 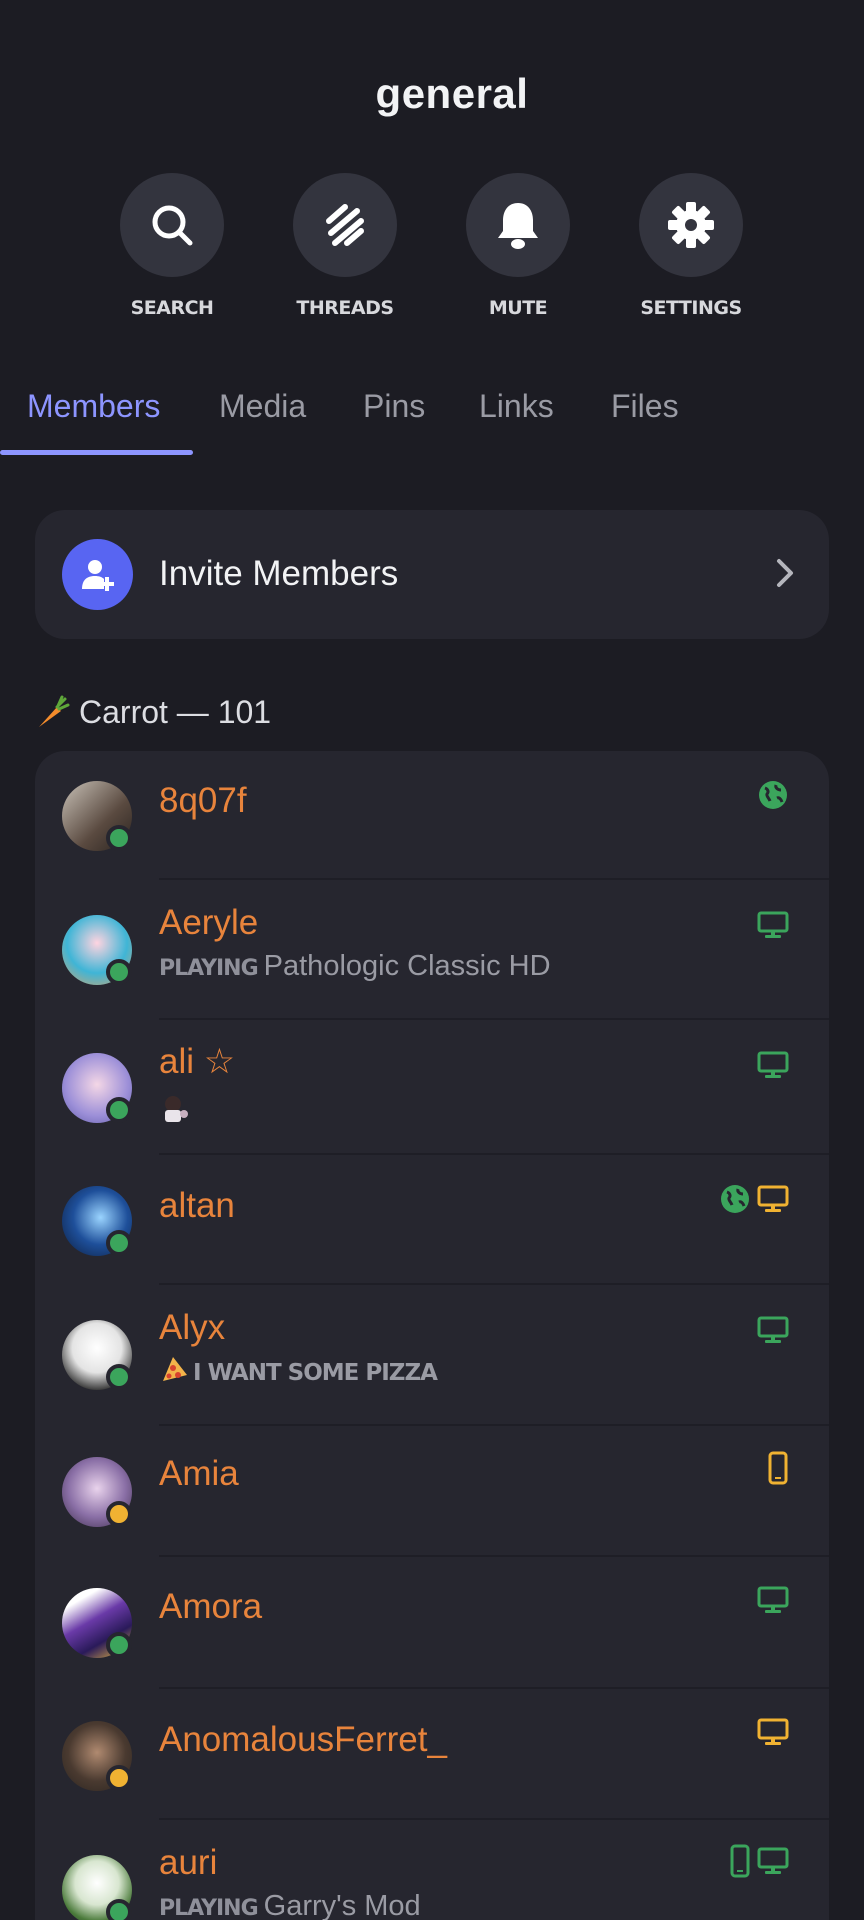 I want to click on gear-icon, so click(x=691, y=225).